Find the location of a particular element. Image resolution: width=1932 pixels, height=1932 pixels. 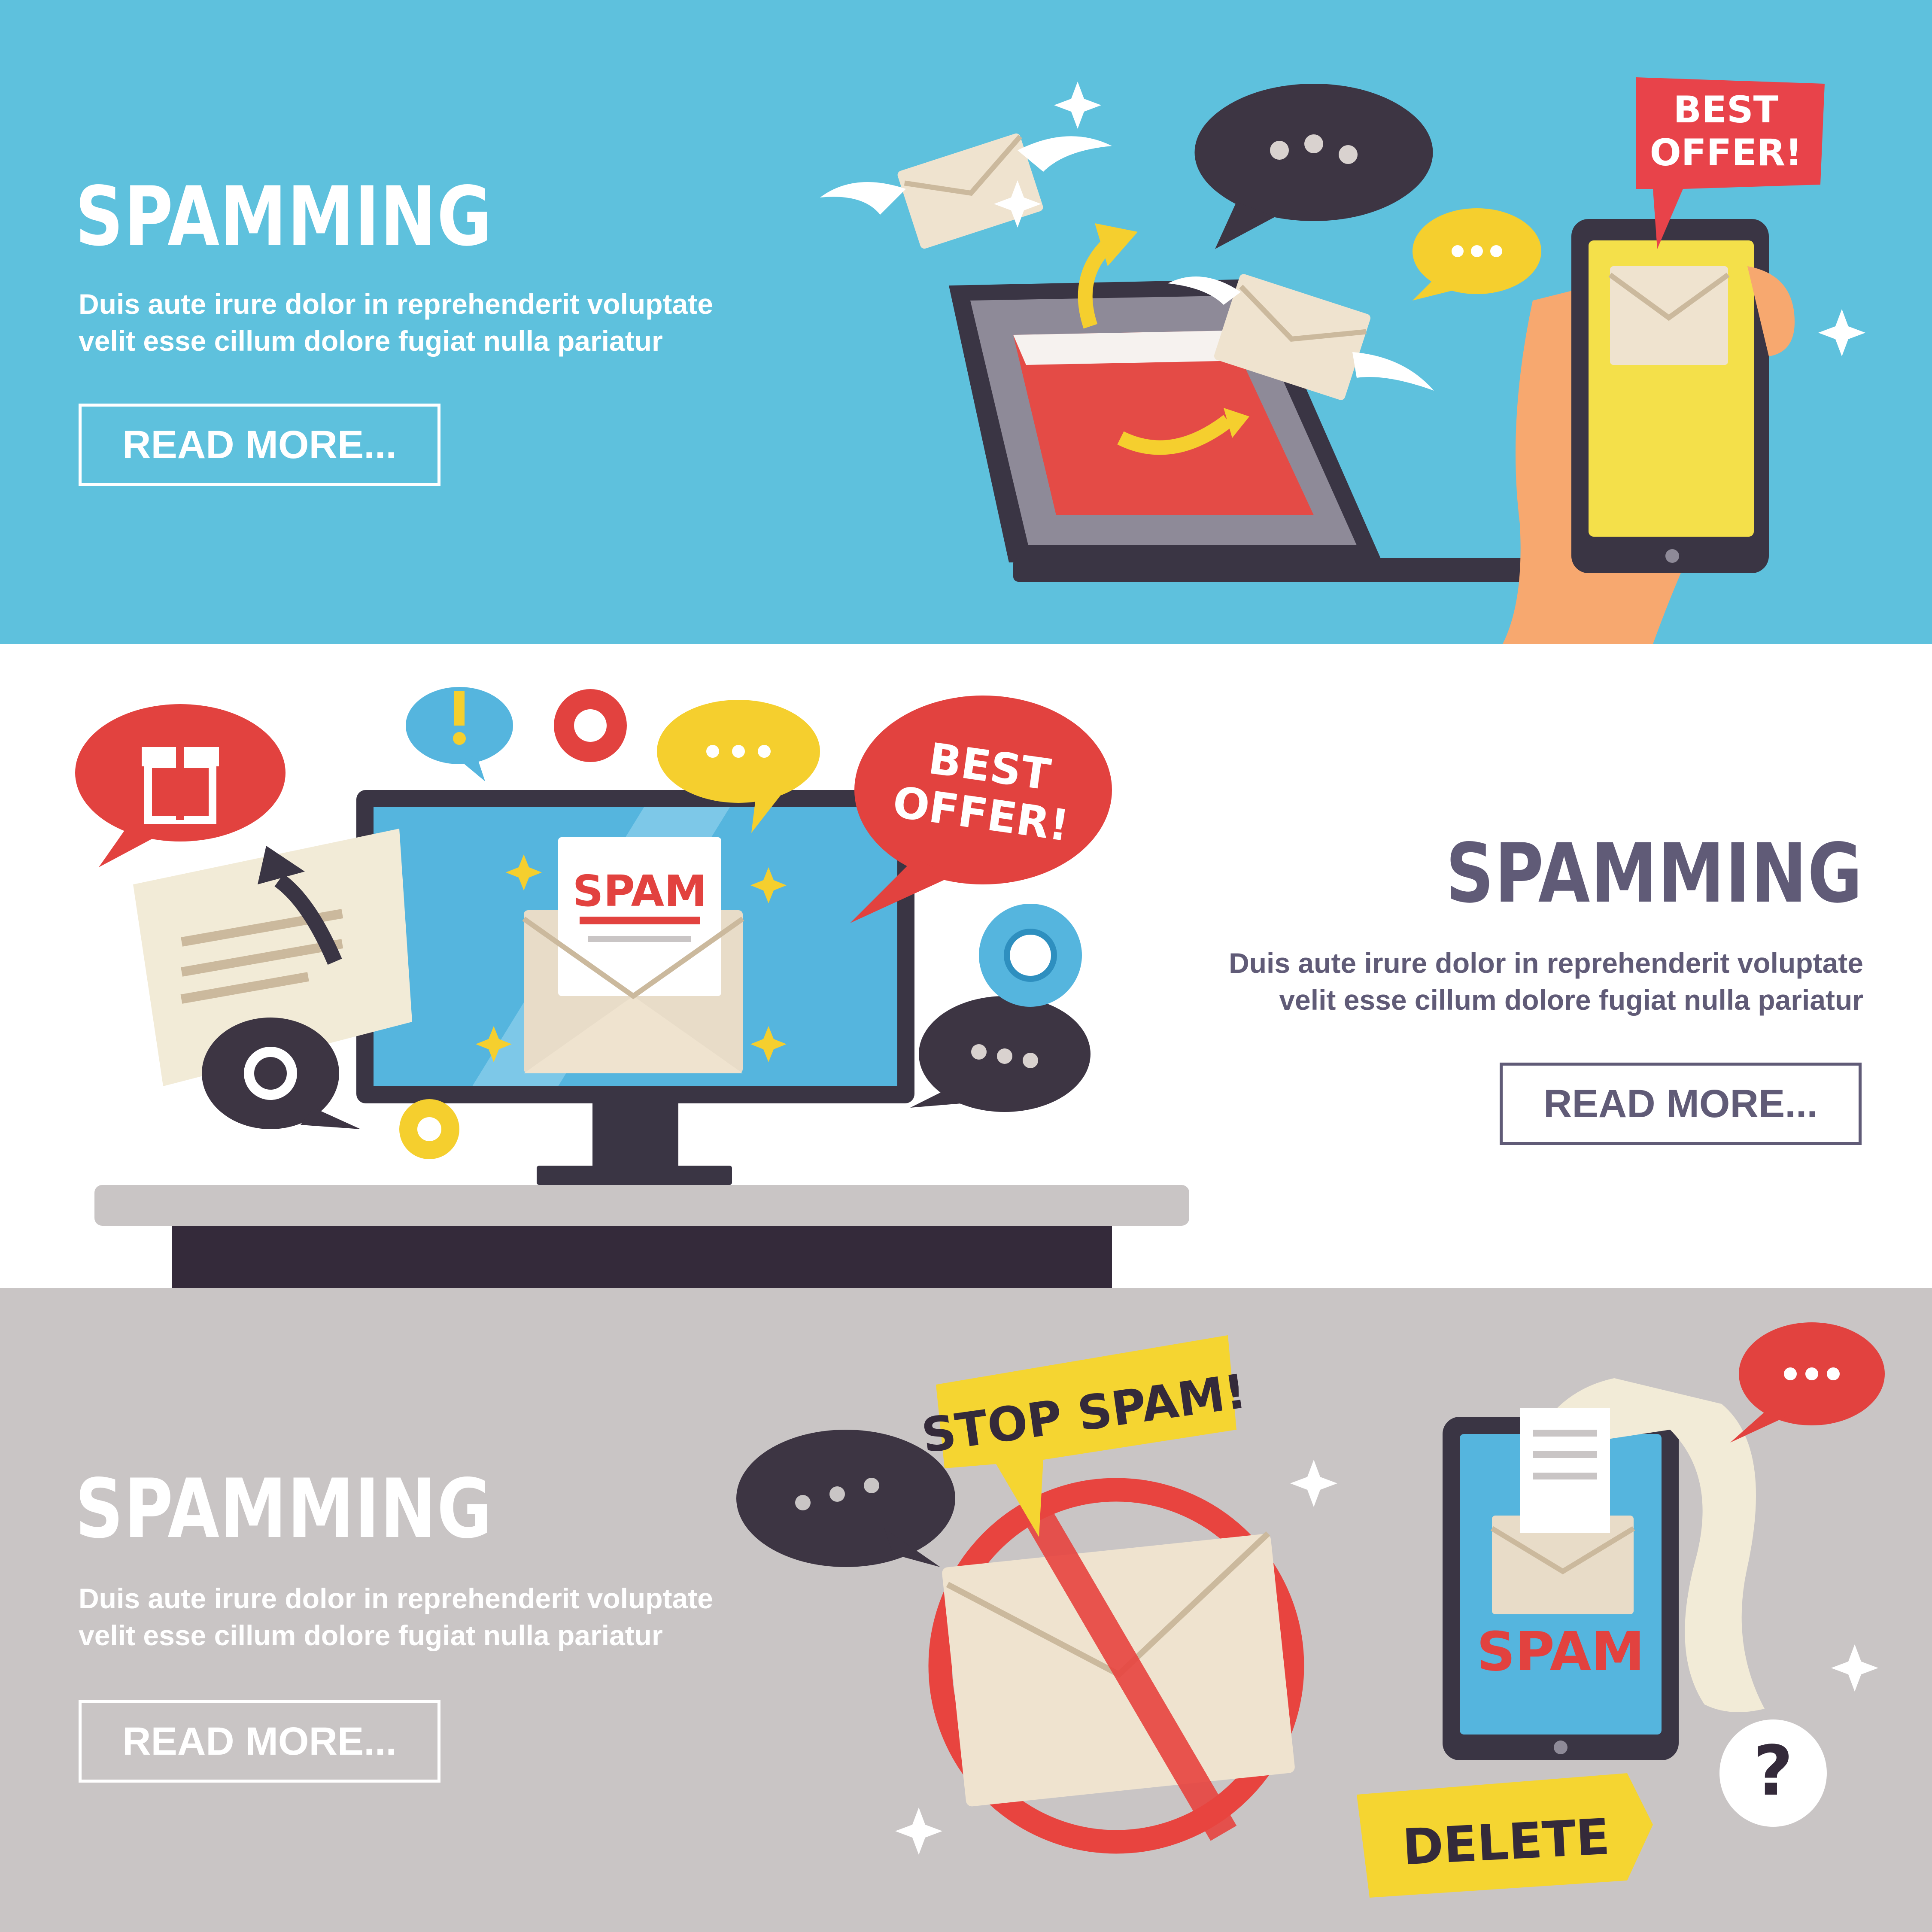

help-icon: ? is located at coordinates (1773, 1773).